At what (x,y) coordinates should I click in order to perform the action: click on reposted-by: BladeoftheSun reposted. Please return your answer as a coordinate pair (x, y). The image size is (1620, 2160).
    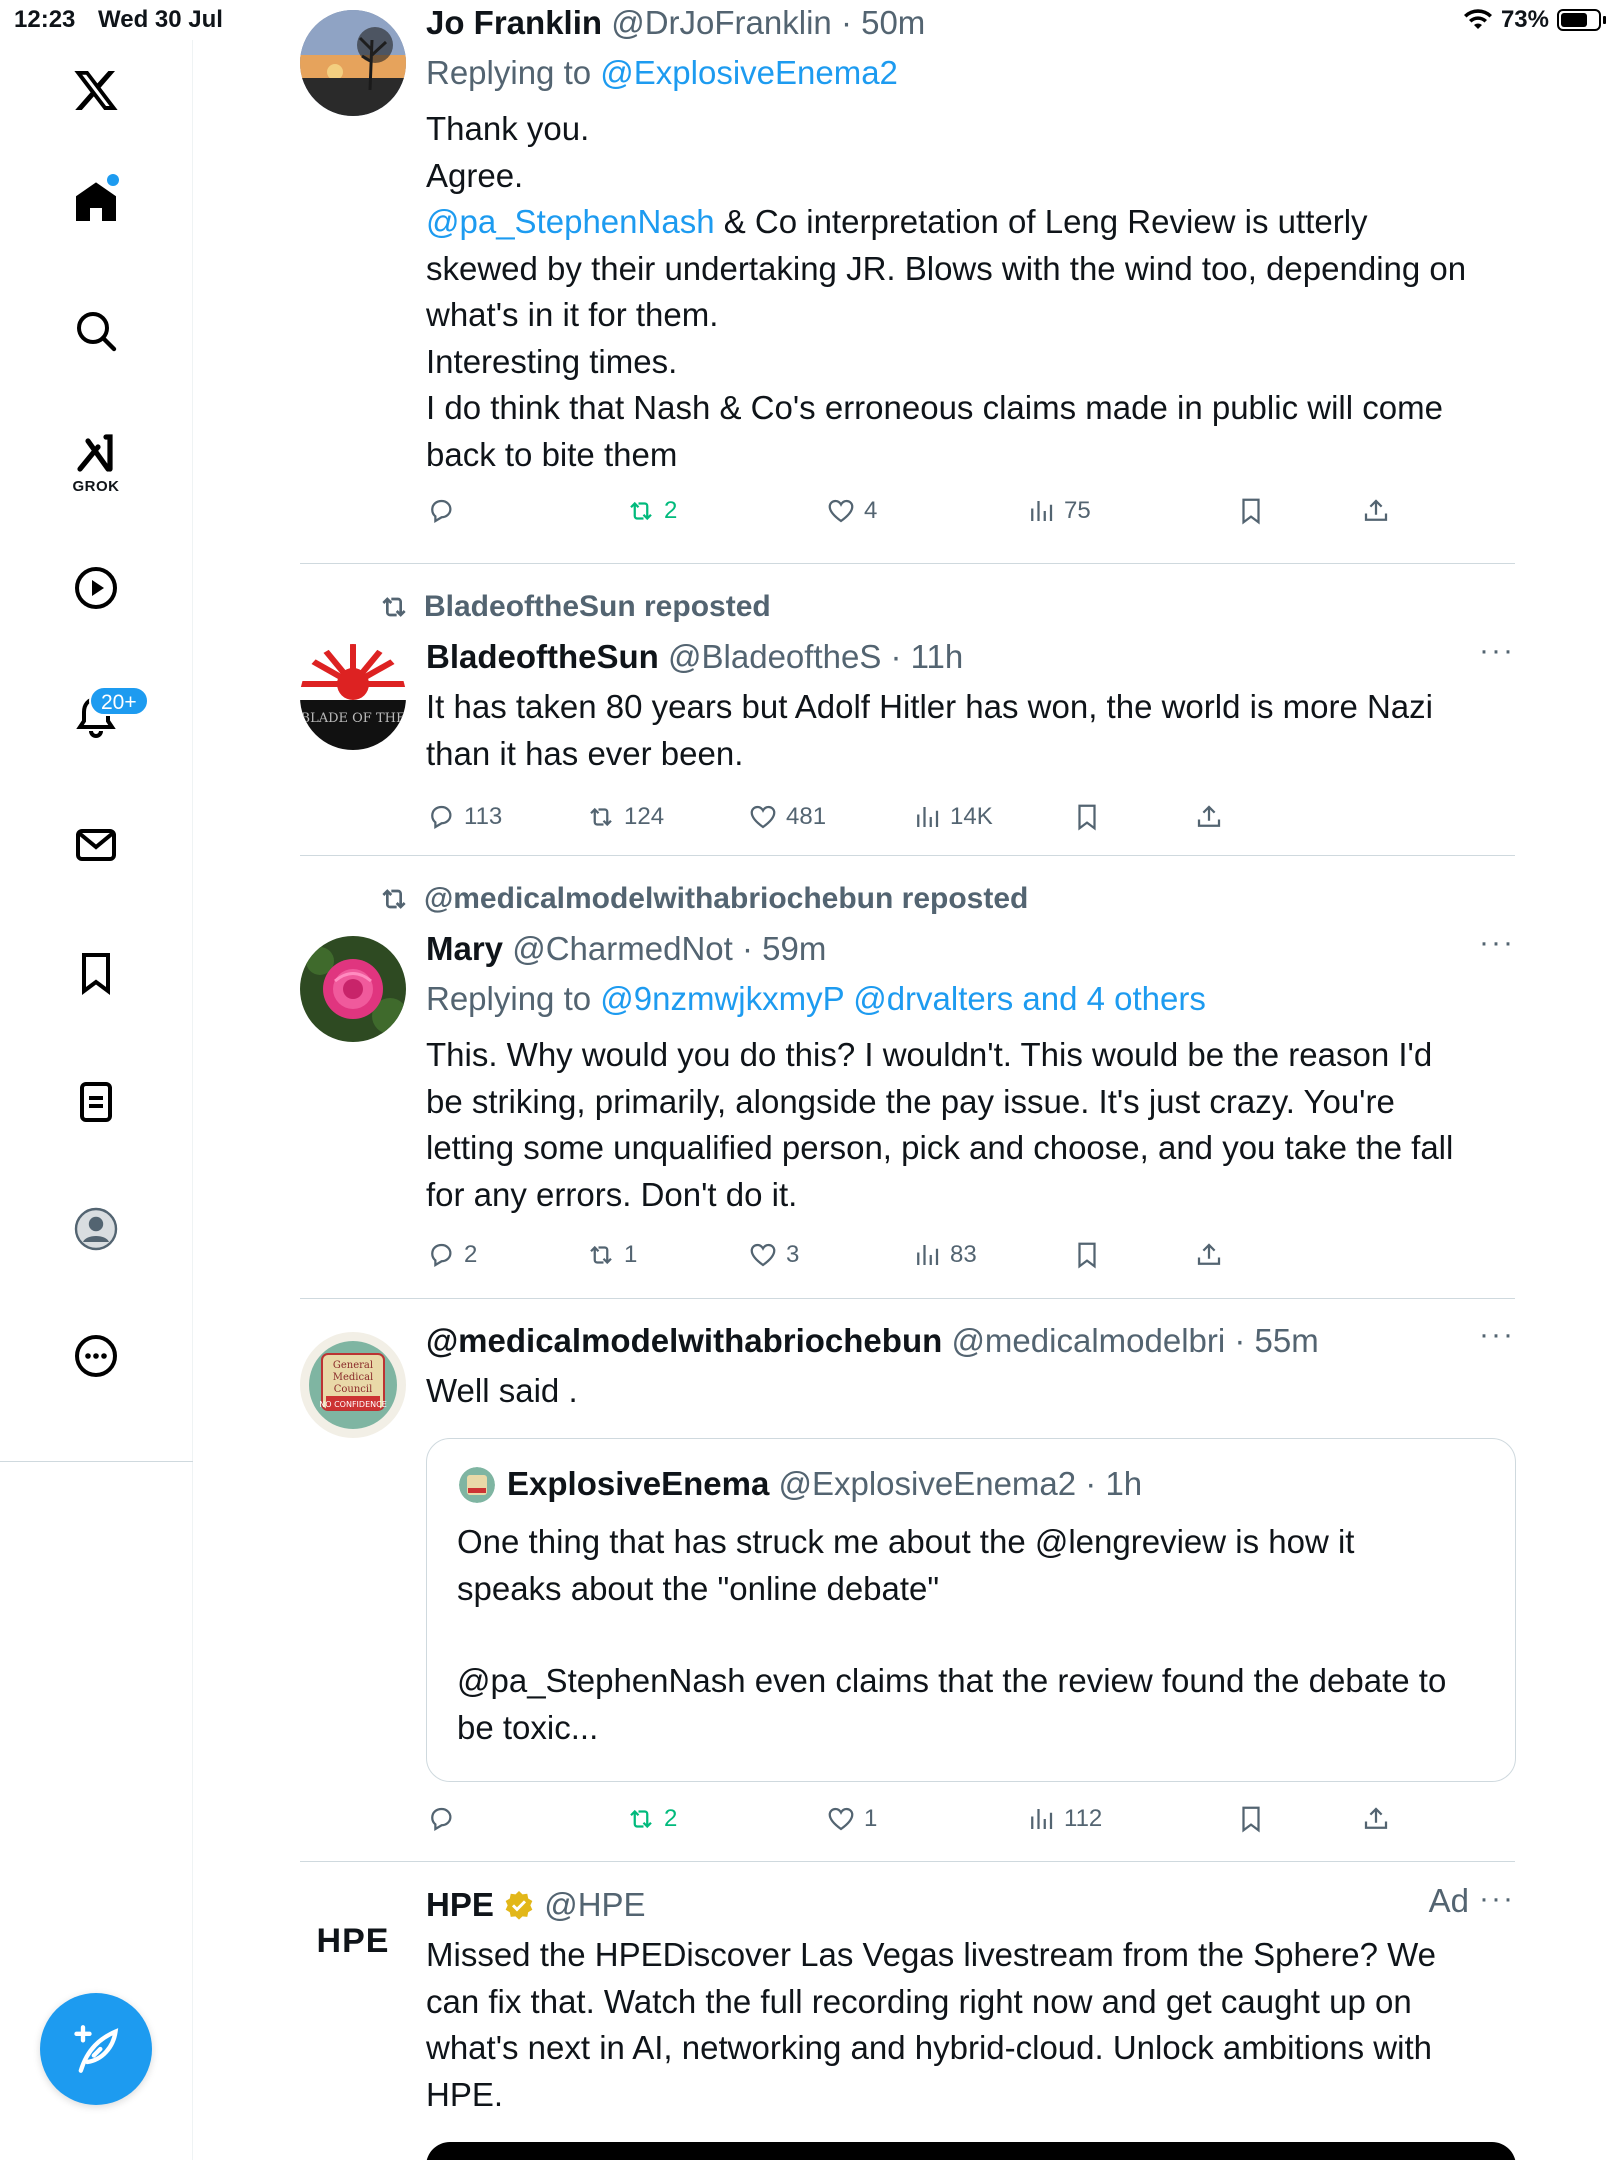
    Looking at the image, I should click on (597, 607).